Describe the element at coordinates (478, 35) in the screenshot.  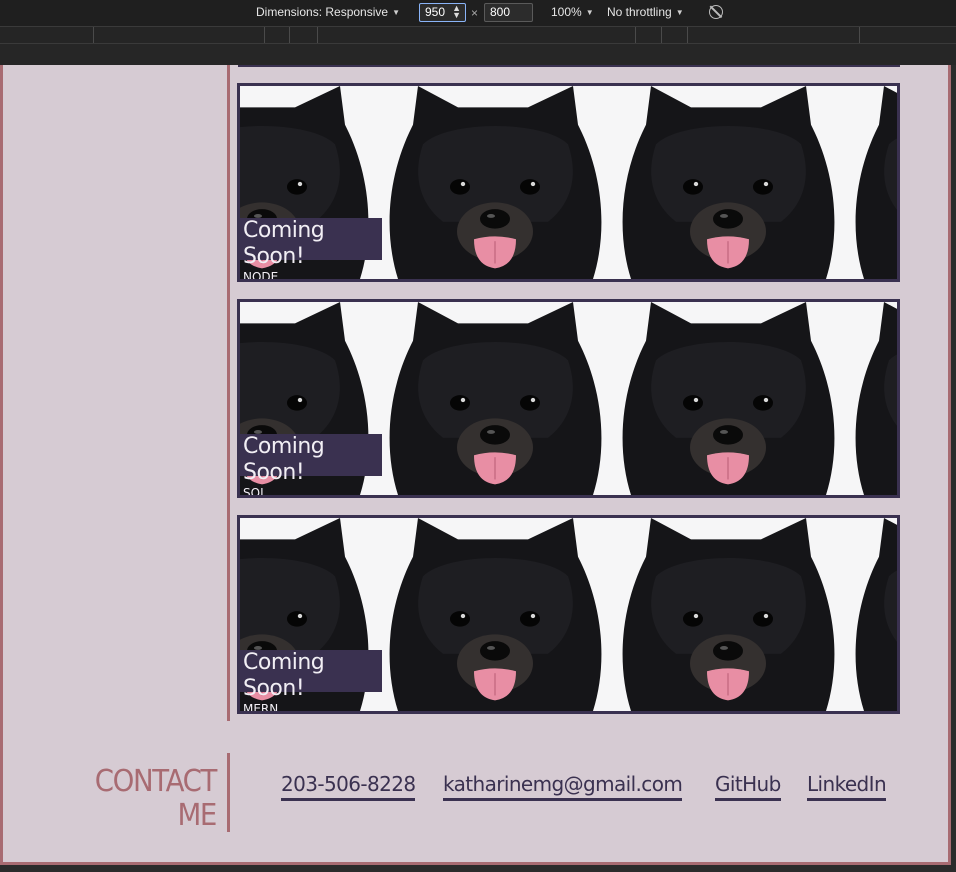
I see `media-query-bar` at that location.